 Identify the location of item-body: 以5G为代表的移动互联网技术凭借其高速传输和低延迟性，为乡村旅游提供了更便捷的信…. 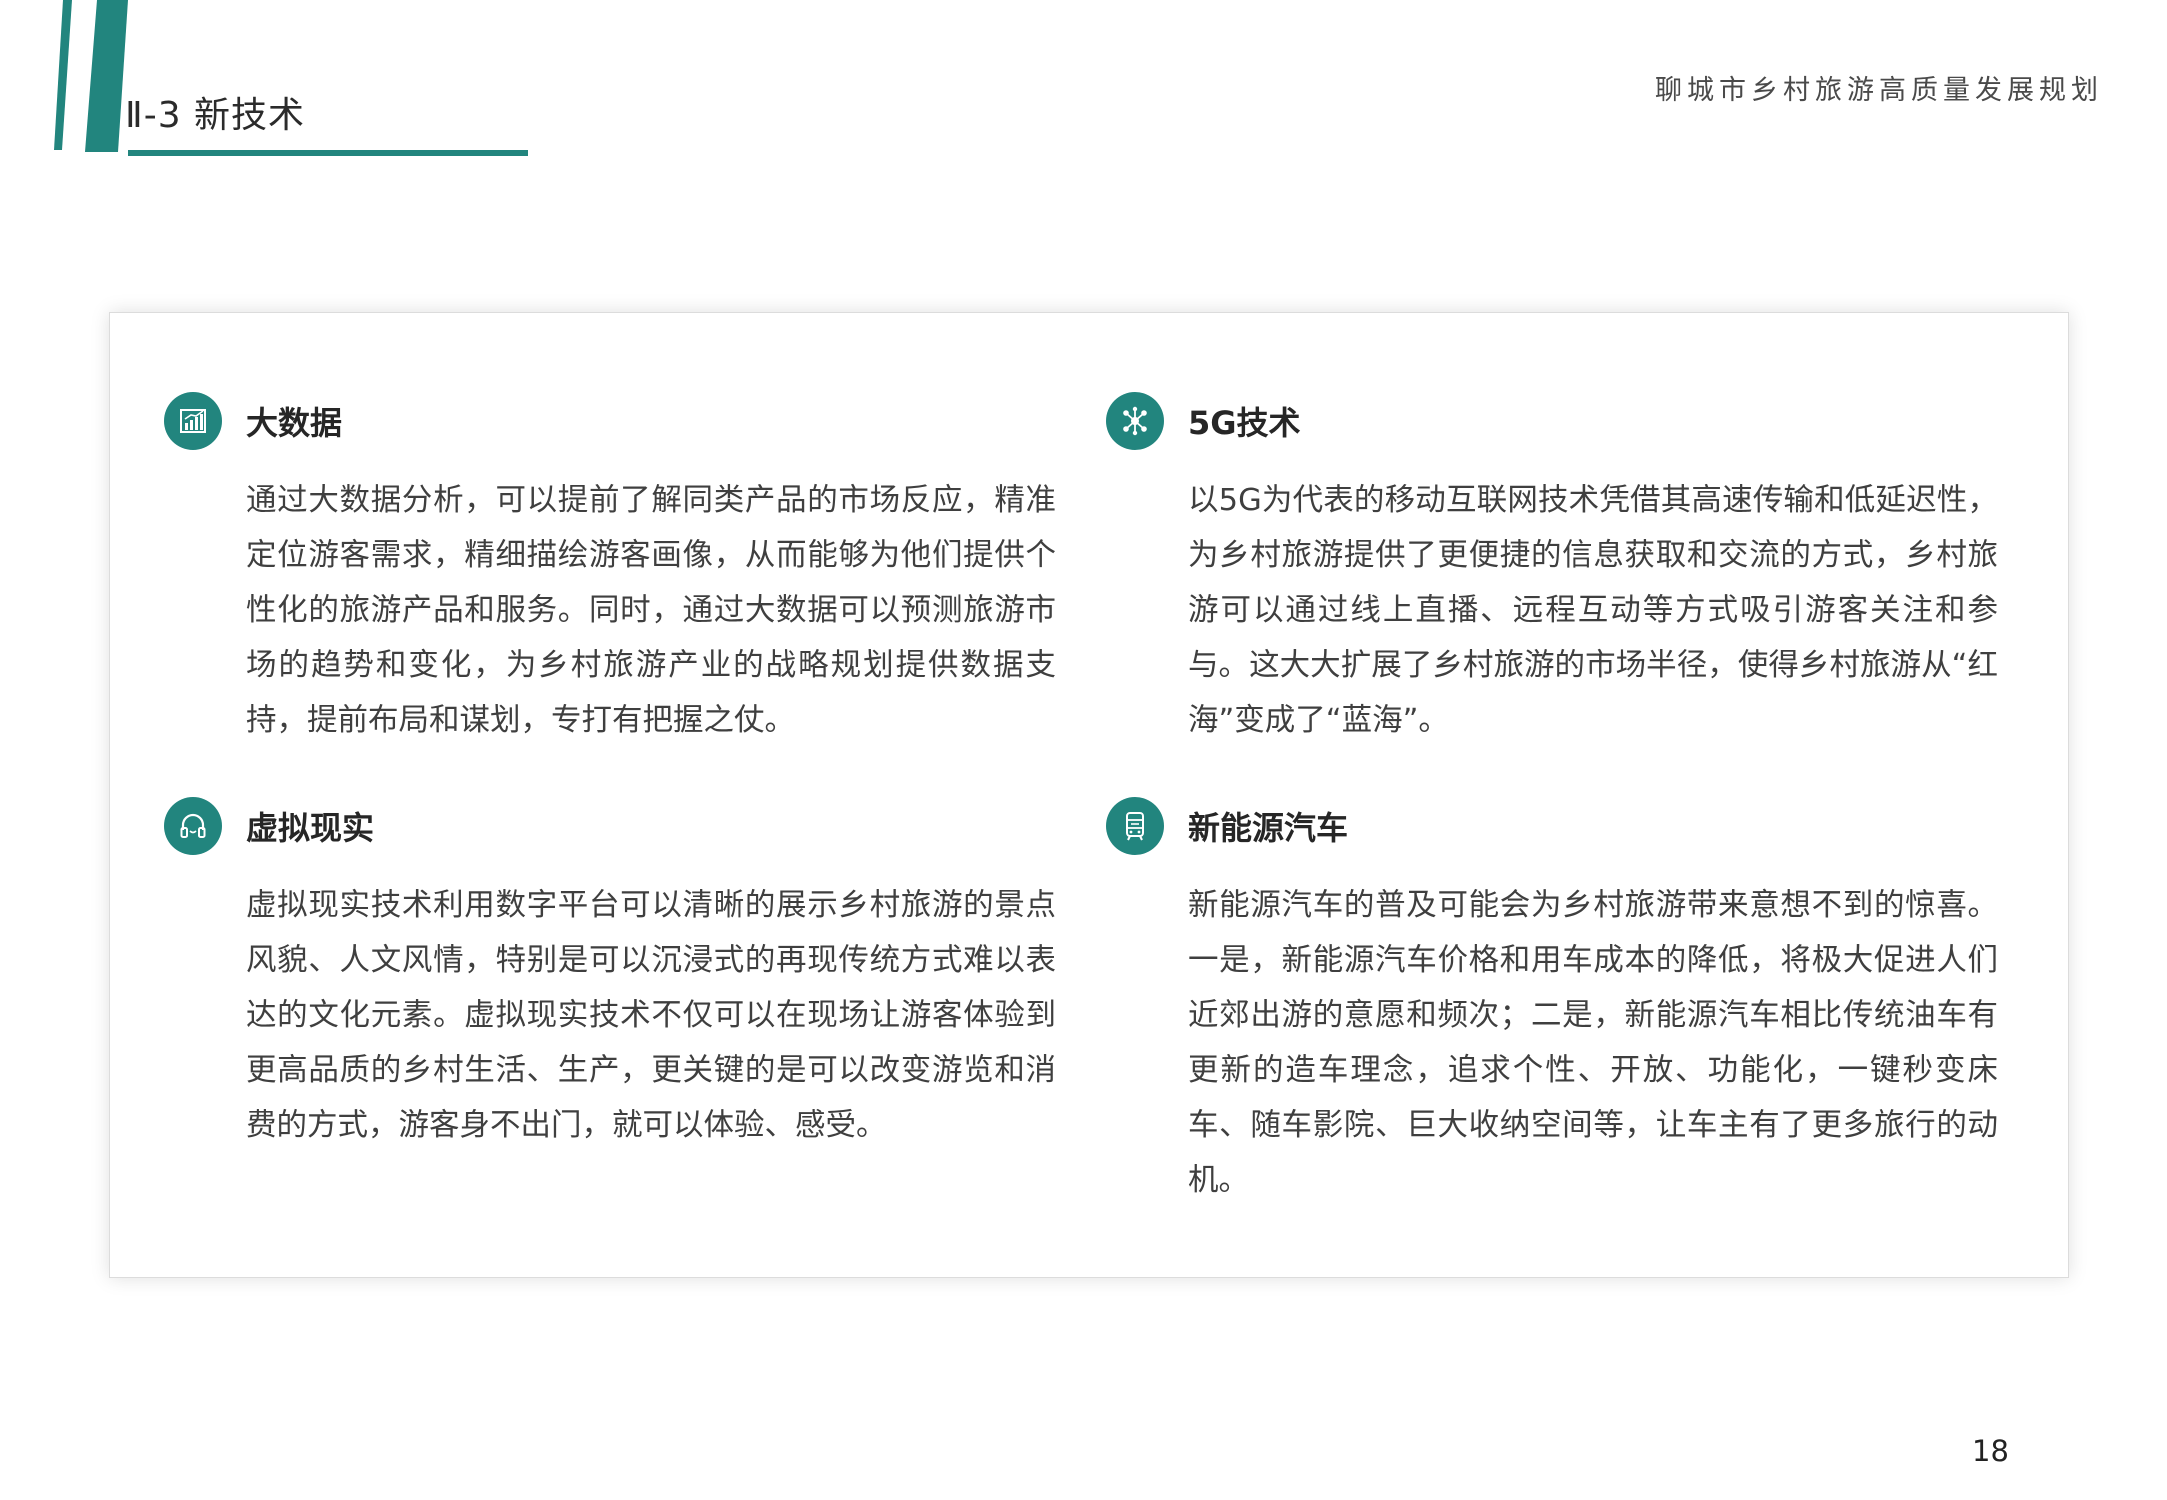
(1593, 610).